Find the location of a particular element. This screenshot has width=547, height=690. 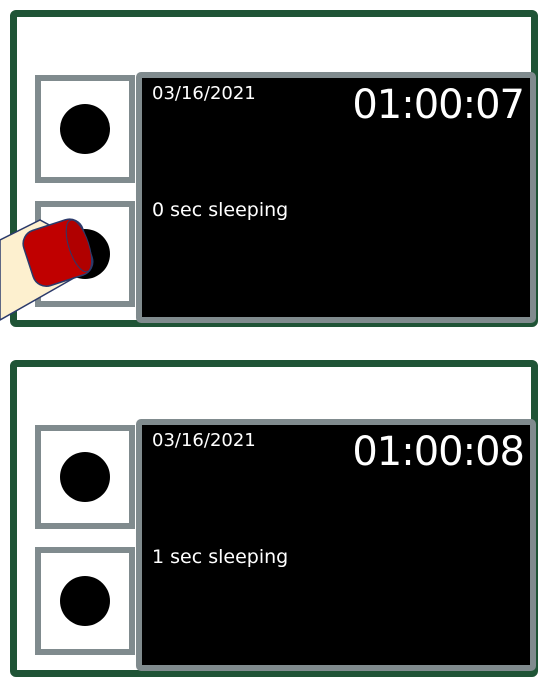

bottom-button-dot is located at coordinates (85, 601).